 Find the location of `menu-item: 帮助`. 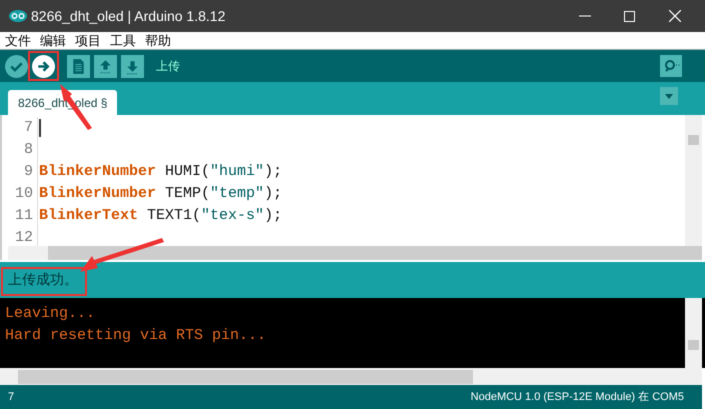

menu-item: 帮助 is located at coordinates (158, 40).